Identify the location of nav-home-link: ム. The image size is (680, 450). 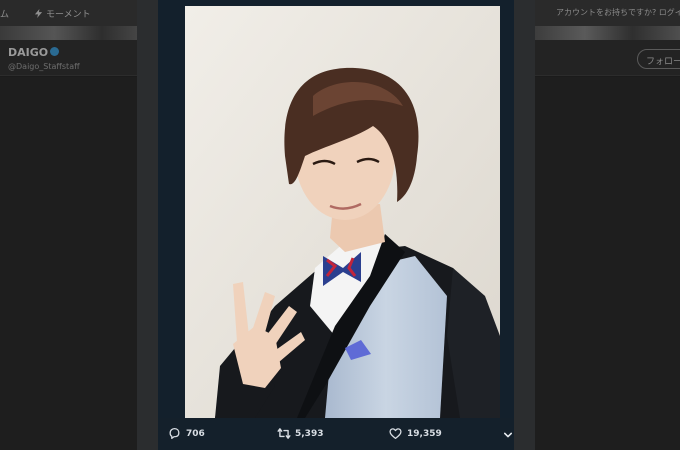
(4, 13).